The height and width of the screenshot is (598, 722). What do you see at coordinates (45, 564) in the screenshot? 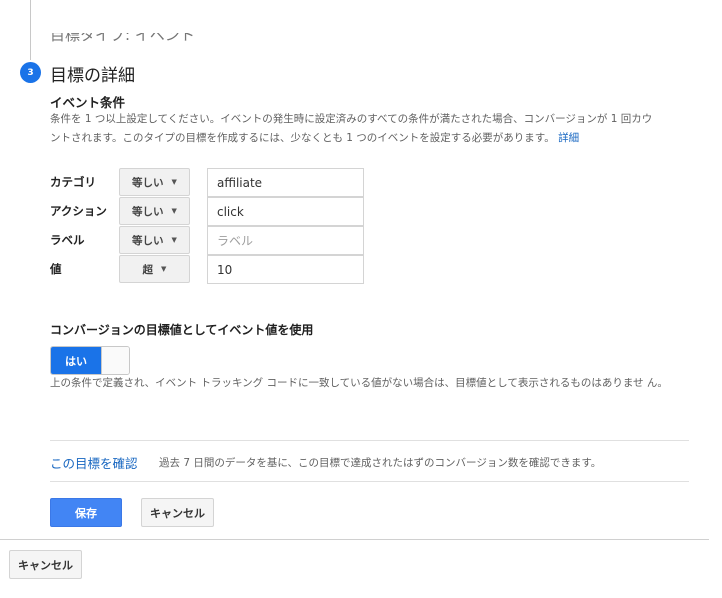
I see `outer-cancel-button: キャンセル` at bounding box center [45, 564].